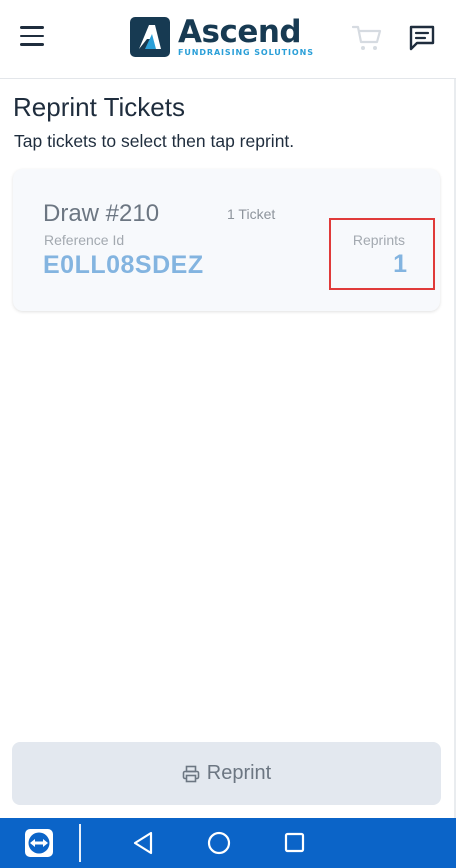 The height and width of the screenshot is (868, 458). What do you see at coordinates (251, 214) in the screenshot?
I see `ticket-count: 1 Ticket` at bounding box center [251, 214].